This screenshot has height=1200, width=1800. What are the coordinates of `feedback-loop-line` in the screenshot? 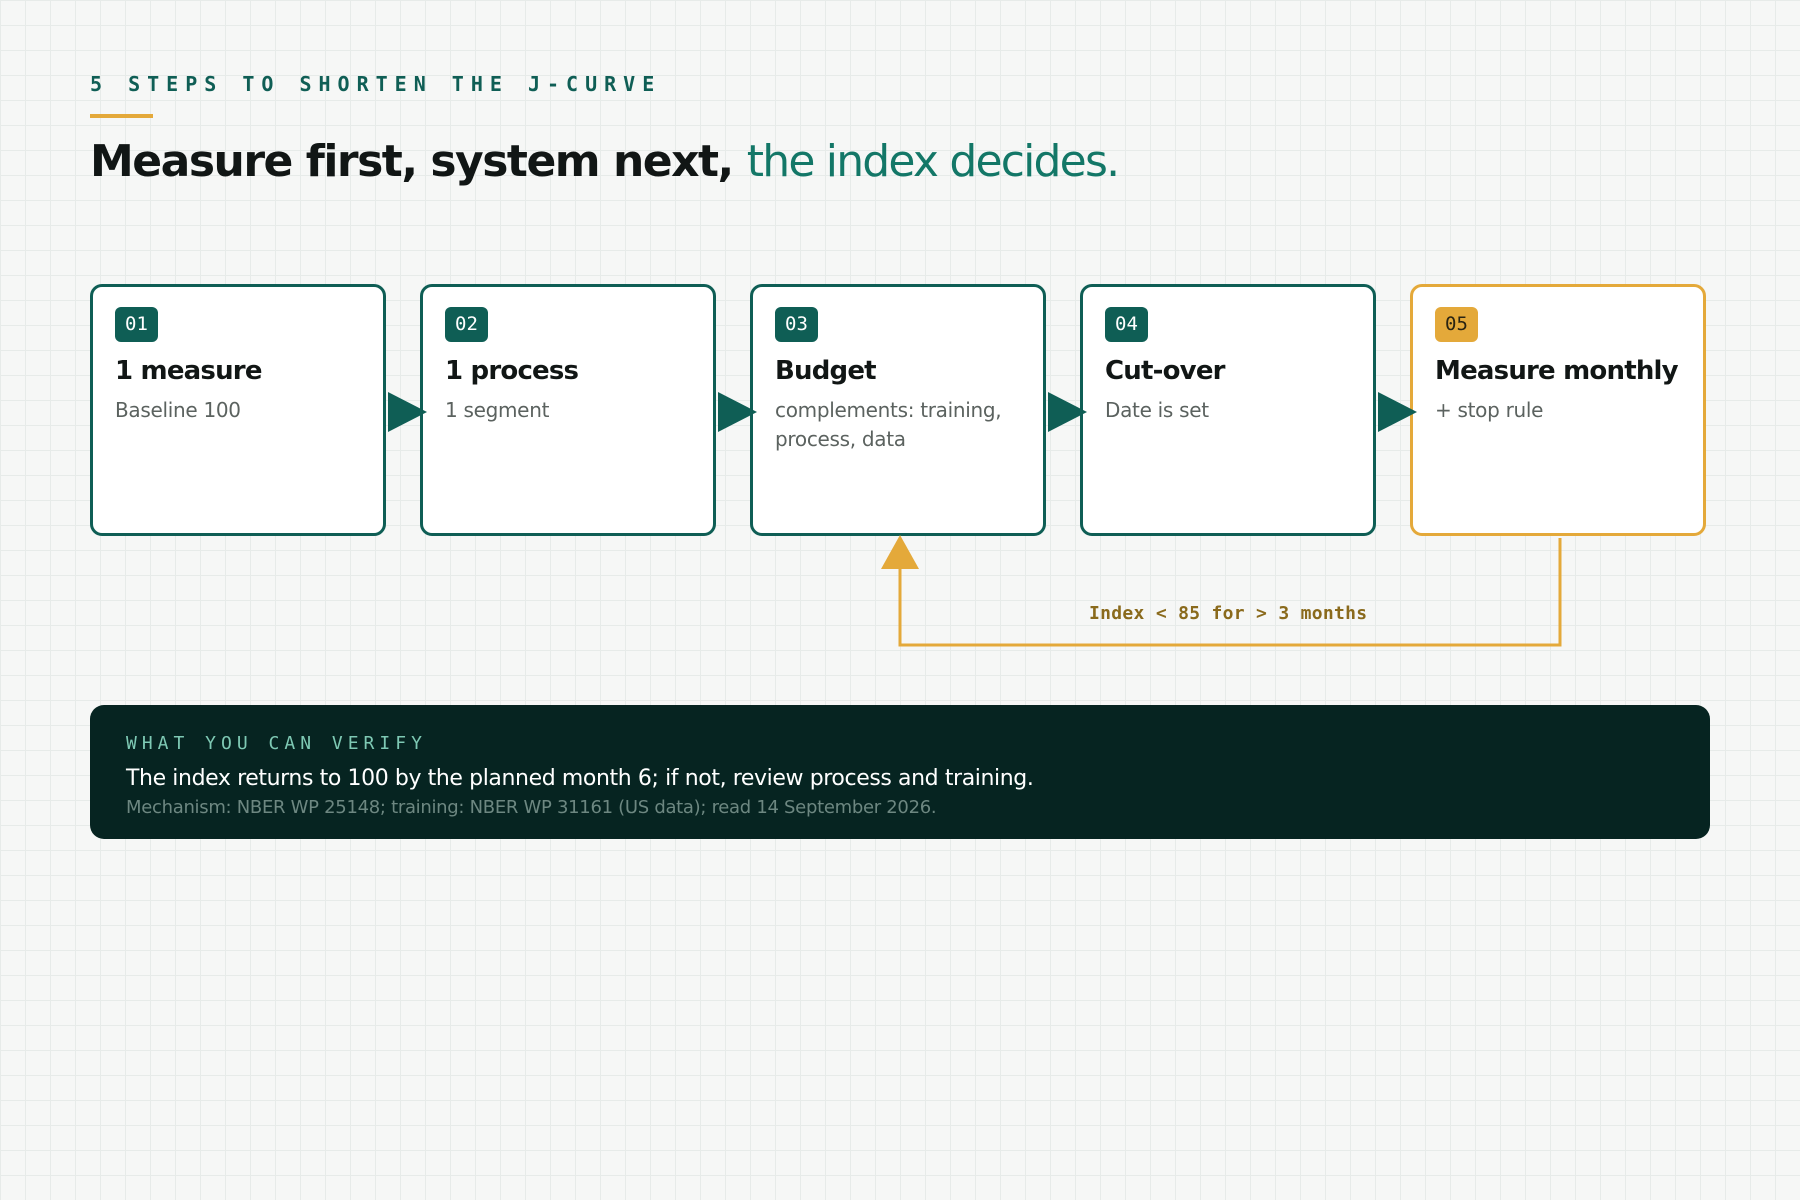 It's located at (1230, 592).